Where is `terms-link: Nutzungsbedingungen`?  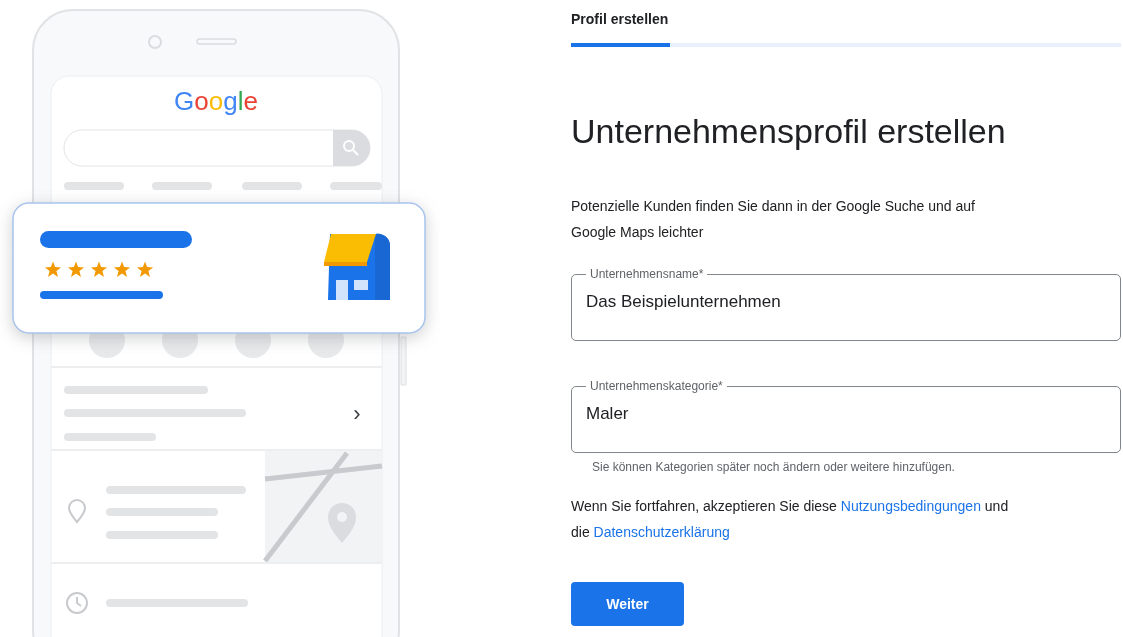
terms-link: Nutzungsbedingungen is located at coordinates (910, 506).